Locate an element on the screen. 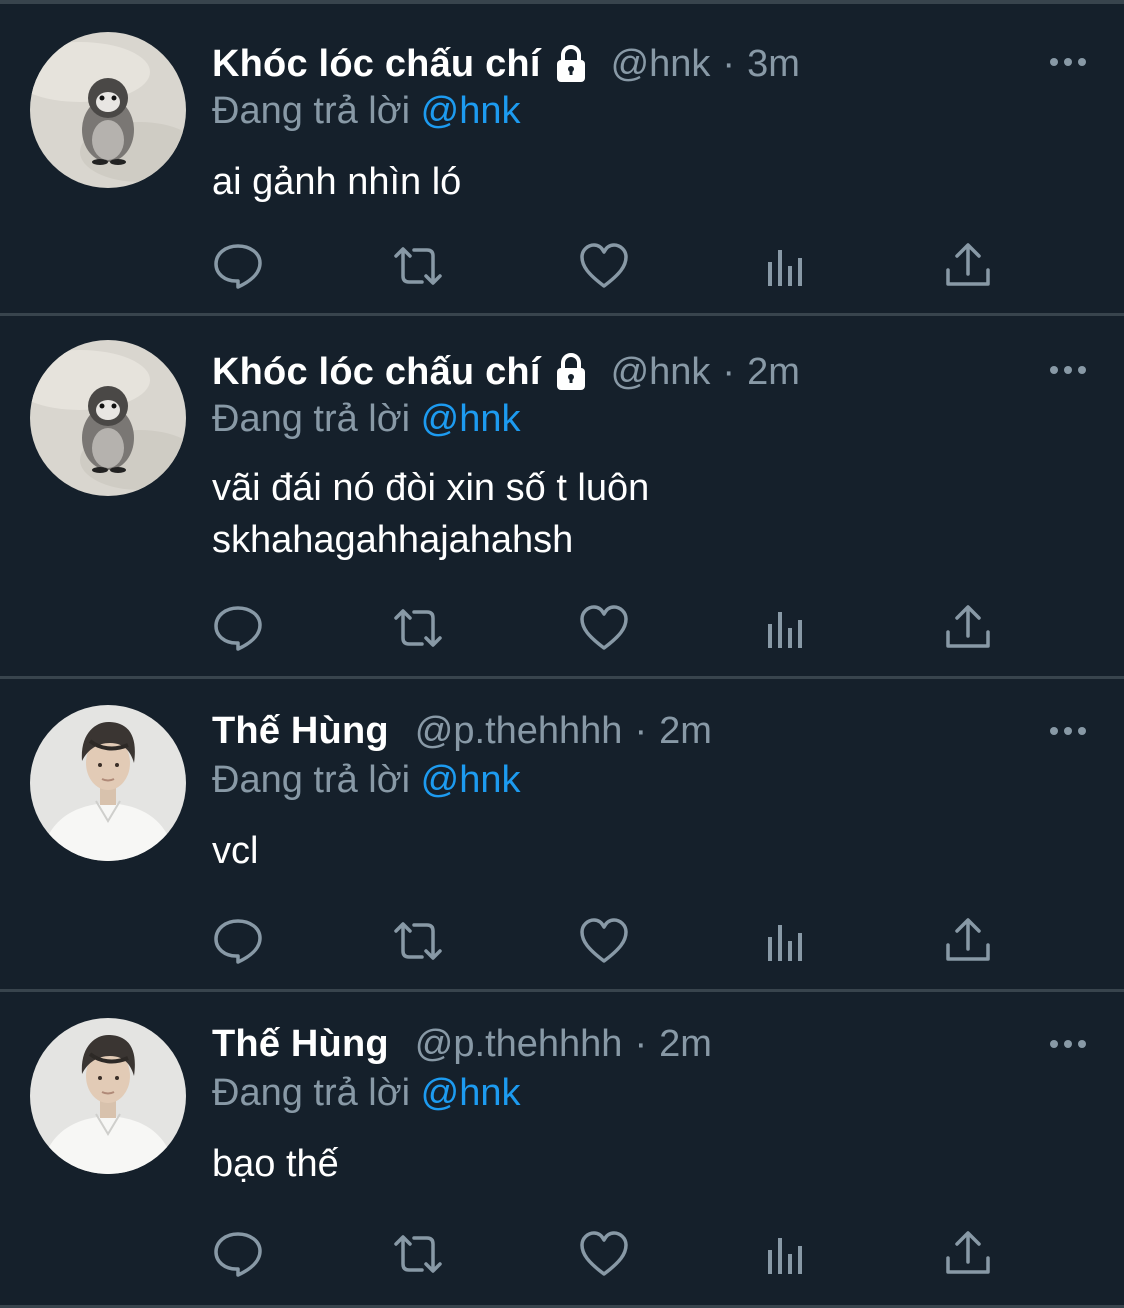 Image resolution: width=1124 pixels, height=1308 pixels. timestamp: 3m is located at coordinates (773, 64).